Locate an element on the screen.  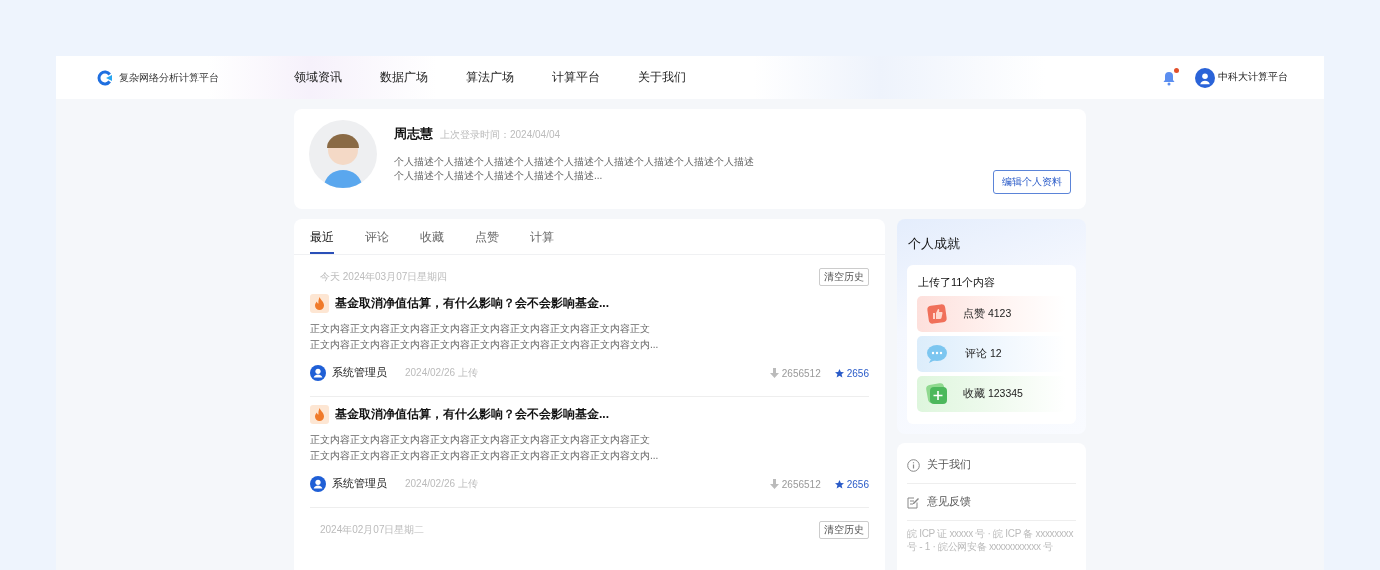
icp-notice: 皖 ICP 证 xxxxx 号 · 皖 ICP 备 xxxxxxxx 号 - 1 · 皖公网安备 xxxxxxxxxxx 号 is located at coordinates (991, 540).